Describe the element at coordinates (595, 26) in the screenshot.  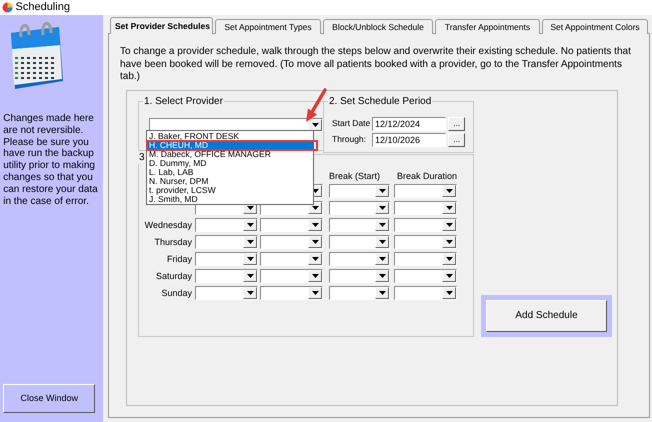
I see `tab: Set Appointment Colors` at that location.